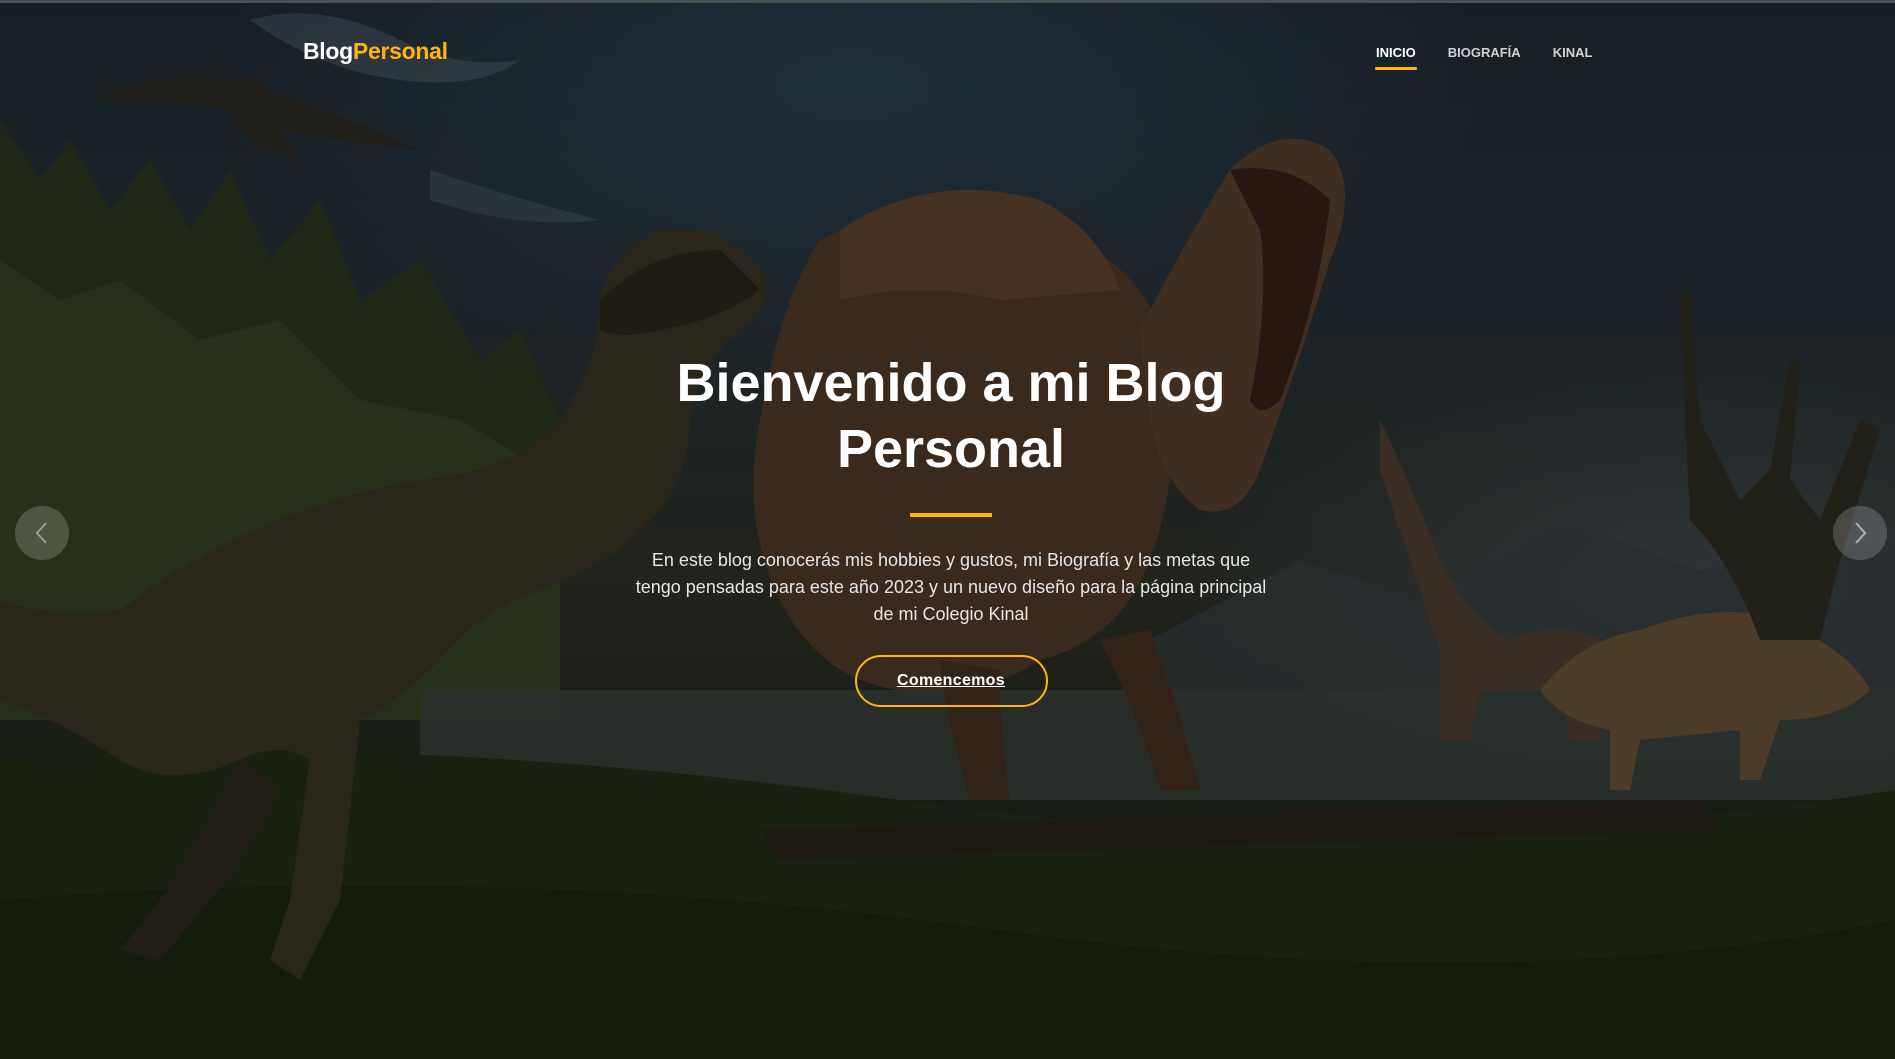 The width and height of the screenshot is (1895, 1059). I want to click on site-logo: BlogPersonal, so click(375, 51).